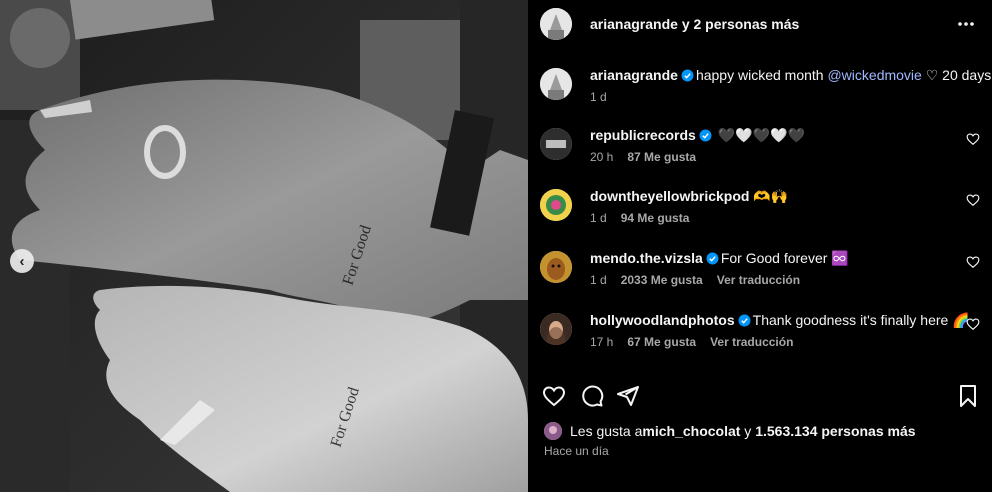 The image size is (992, 492). I want to click on heart-icon, so click(554, 396).